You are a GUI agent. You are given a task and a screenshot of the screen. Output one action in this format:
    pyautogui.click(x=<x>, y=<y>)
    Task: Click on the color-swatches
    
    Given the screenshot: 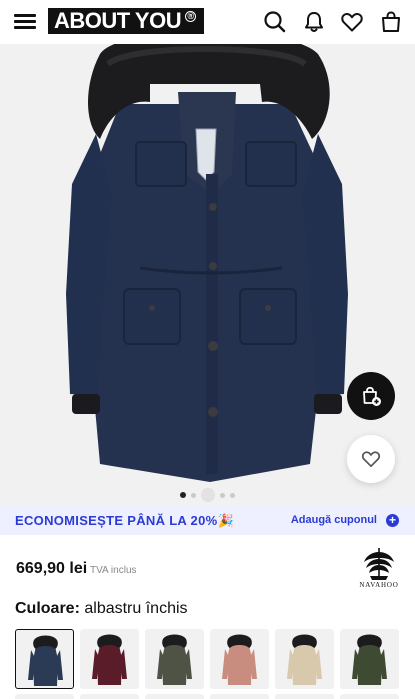 What is the action you would take?
    pyautogui.click(x=207, y=659)
    